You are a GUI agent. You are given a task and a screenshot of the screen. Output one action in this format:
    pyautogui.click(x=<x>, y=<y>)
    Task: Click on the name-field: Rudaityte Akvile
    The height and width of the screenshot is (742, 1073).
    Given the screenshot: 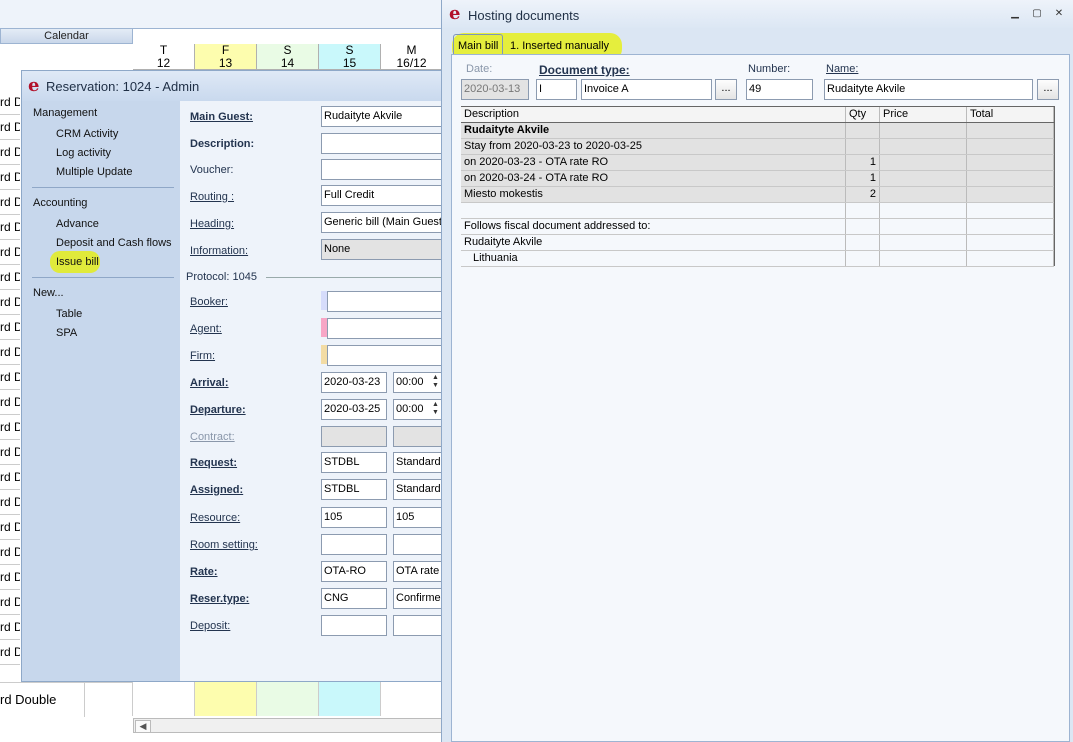 What is the action you would take?
    pyautogui.click(x=928, y=89)
    